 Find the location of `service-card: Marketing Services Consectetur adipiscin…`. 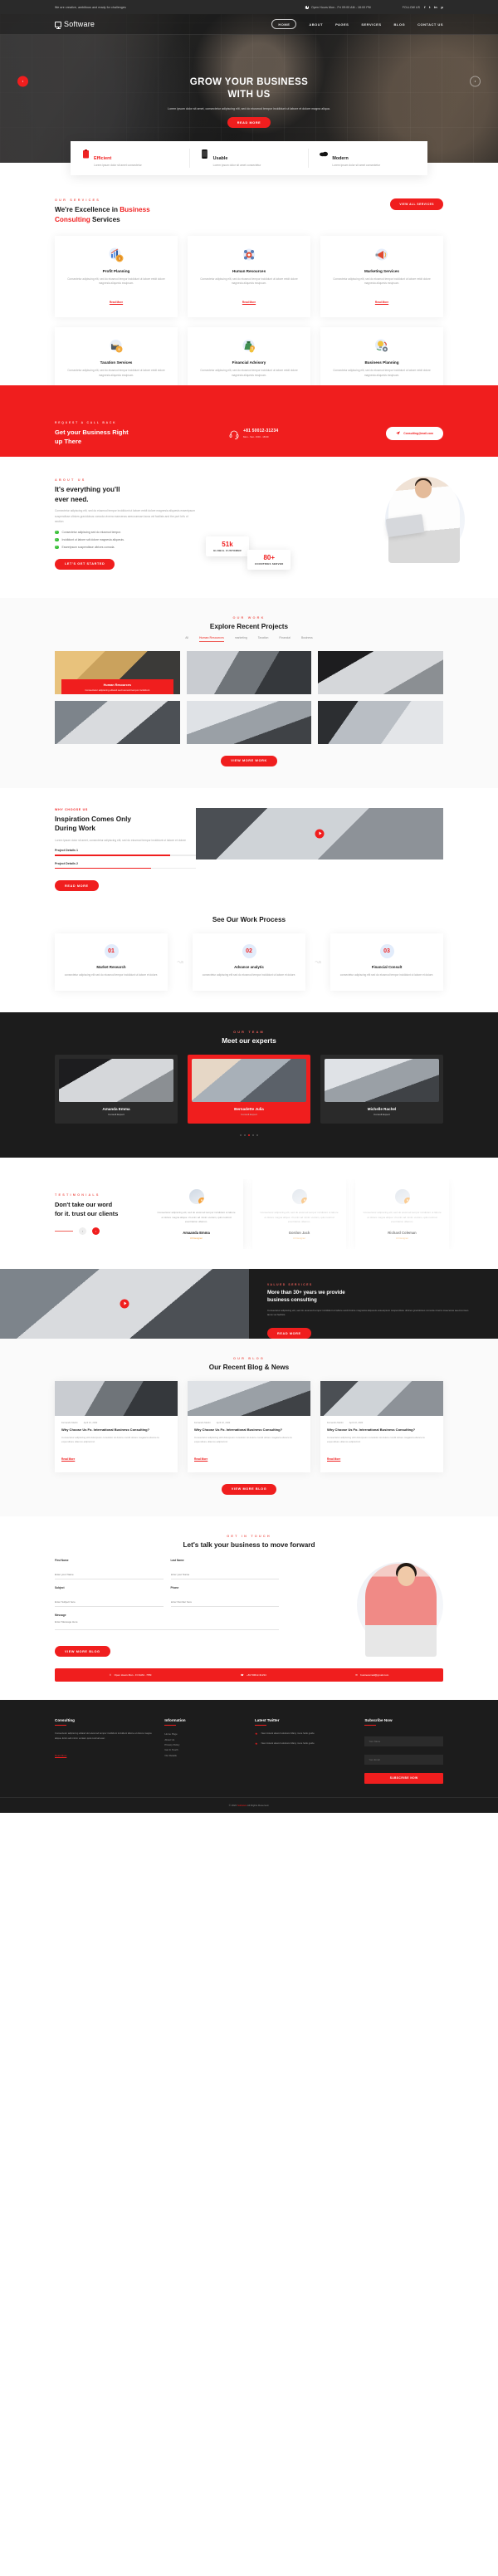

service-card: Marketing Services Consectetur adipiscin… is located at coordinates (382, 276).